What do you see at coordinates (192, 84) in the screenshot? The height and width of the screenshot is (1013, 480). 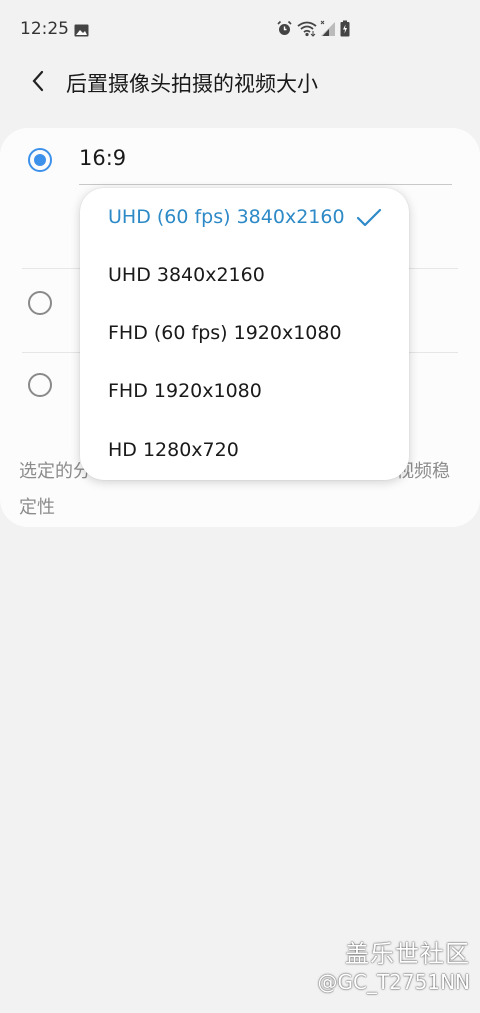 I see `page-title: 后置摄像头拍摄的视频大小` at bounding box center [192, 84].